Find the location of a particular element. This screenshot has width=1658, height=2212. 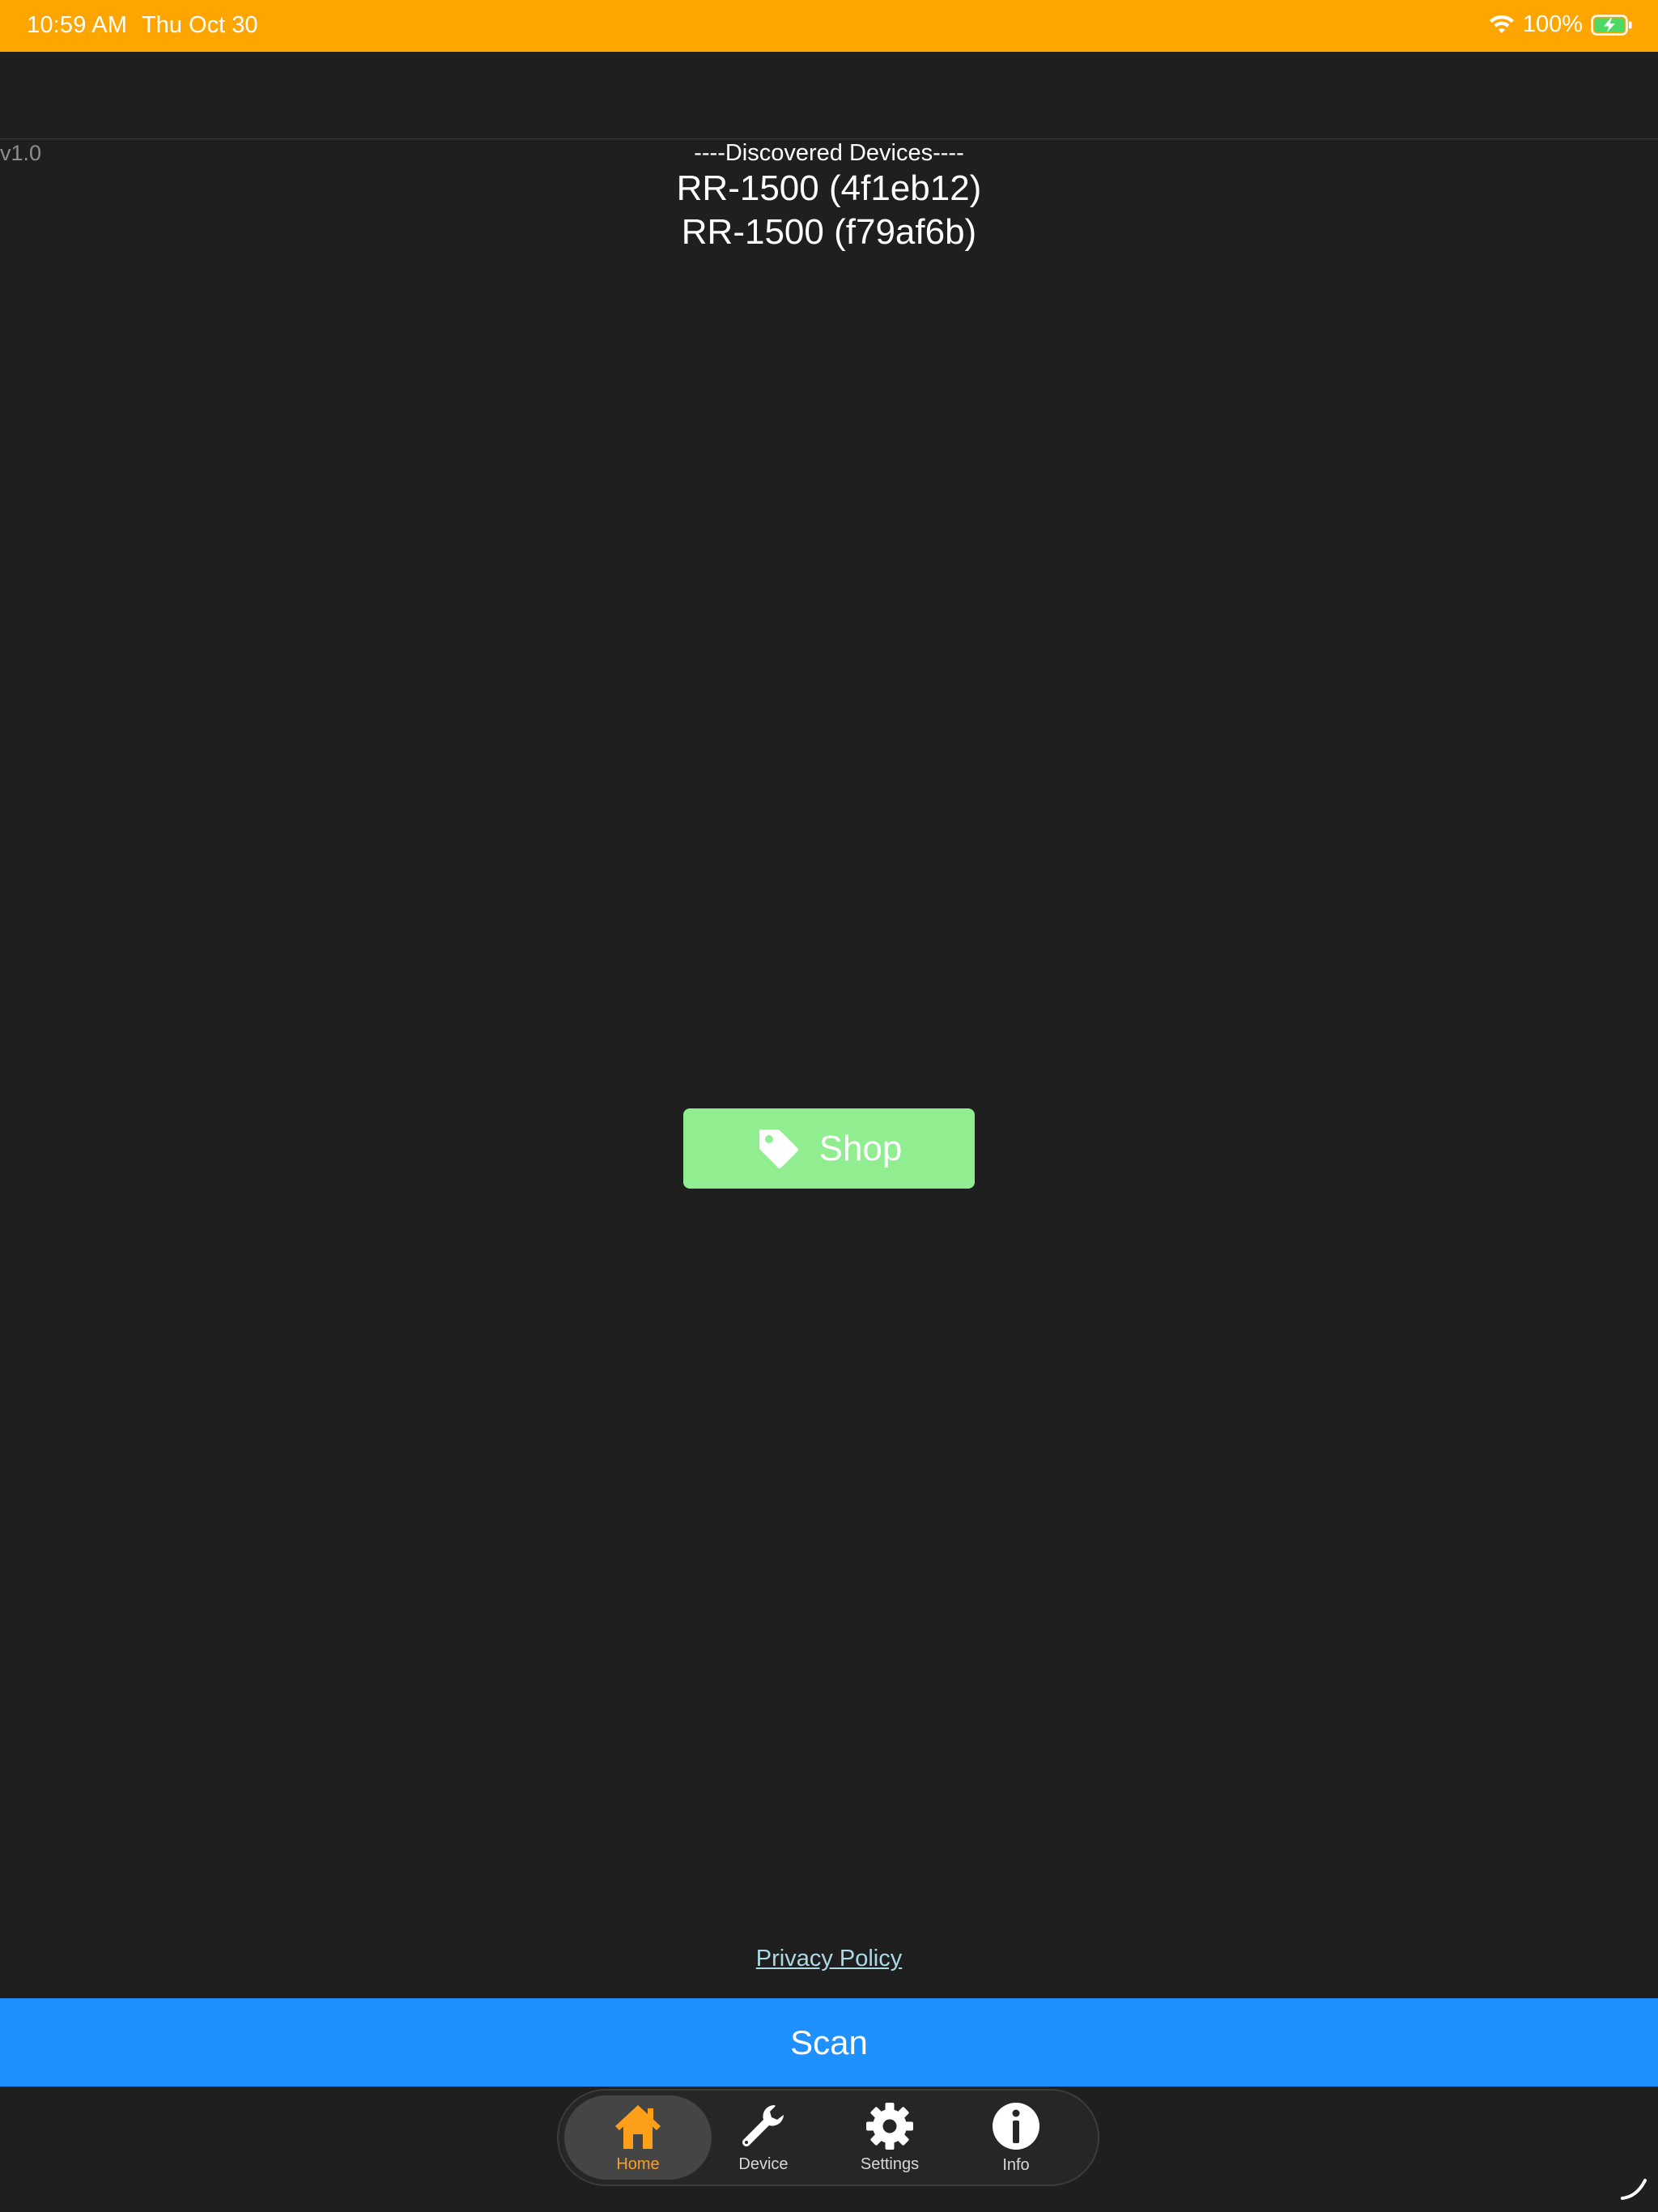

tab-bar: Home Device Settings Info is located at coordinates (828, 2137).